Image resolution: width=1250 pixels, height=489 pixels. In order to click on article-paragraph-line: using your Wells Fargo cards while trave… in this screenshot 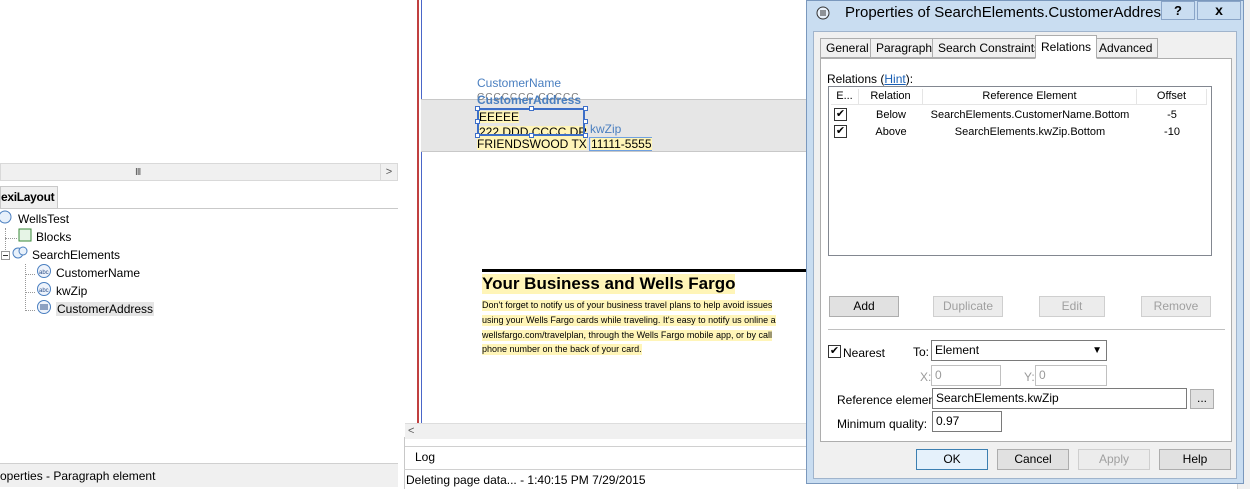, I will do `click(629, 320)`.